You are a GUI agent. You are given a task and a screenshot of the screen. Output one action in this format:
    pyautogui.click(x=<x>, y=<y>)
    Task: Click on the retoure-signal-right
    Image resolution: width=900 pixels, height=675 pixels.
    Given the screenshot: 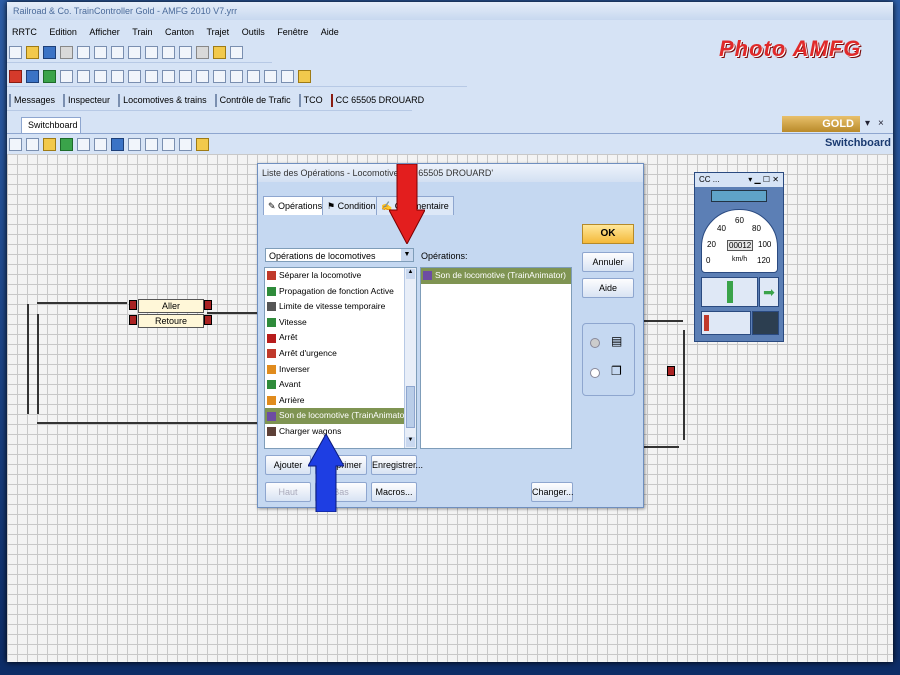 What is the action you would take?
    pyautogui.click(x=208, y=320)
    